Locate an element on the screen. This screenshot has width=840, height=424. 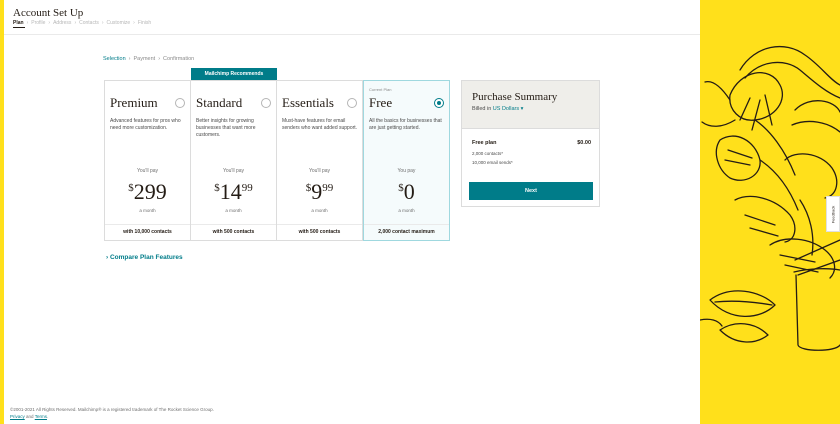
plan-name: Free is located at coordinates (381, 102).